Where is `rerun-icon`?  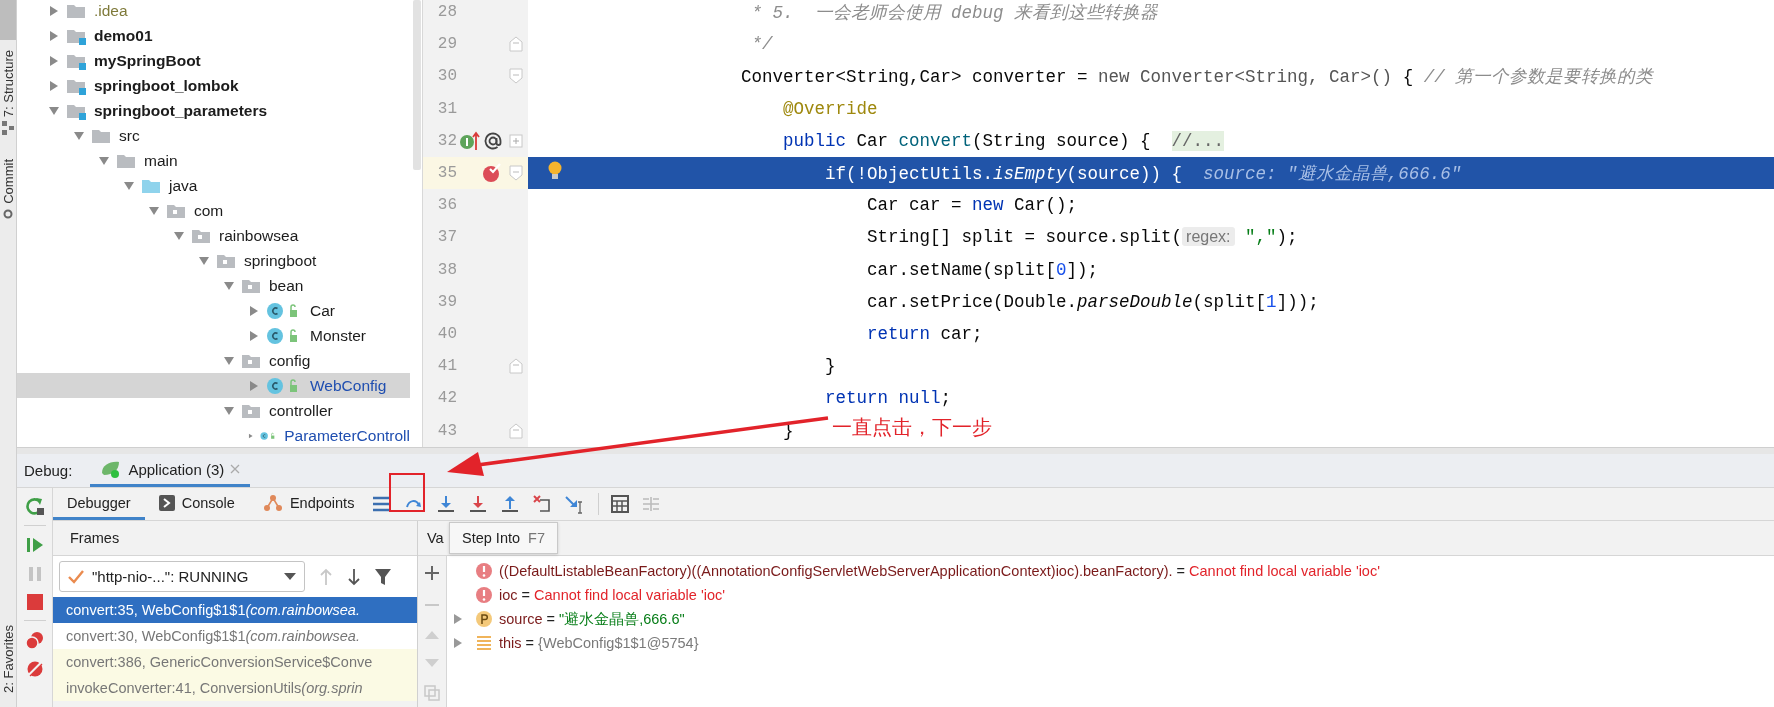 rerun-icon is located at coordinates (34, 506).